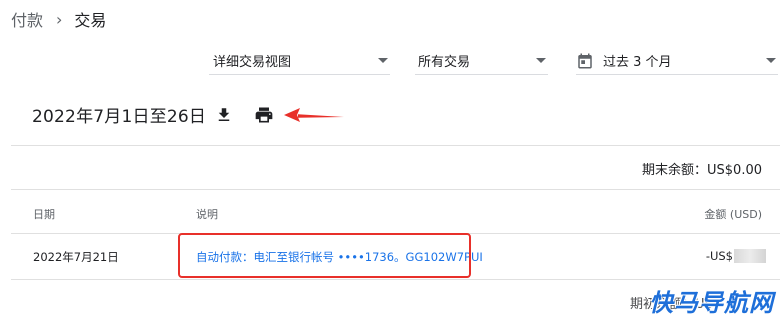  Describe the element at coordinates (444, 62) in the screenshot. I see `transaction-type-value: 所有交易` at that location.